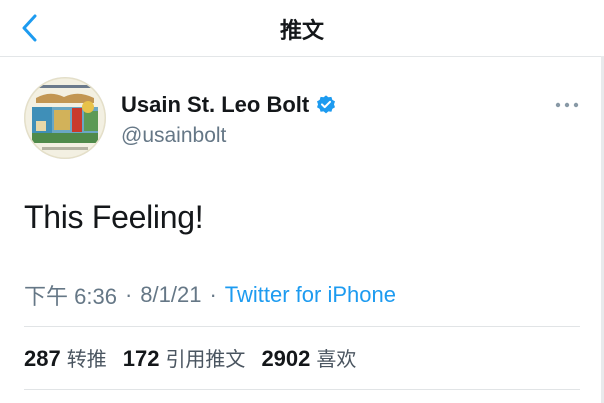  I want to click on author-display-name: Usain St. Leo Bolt, so click(229, 105).